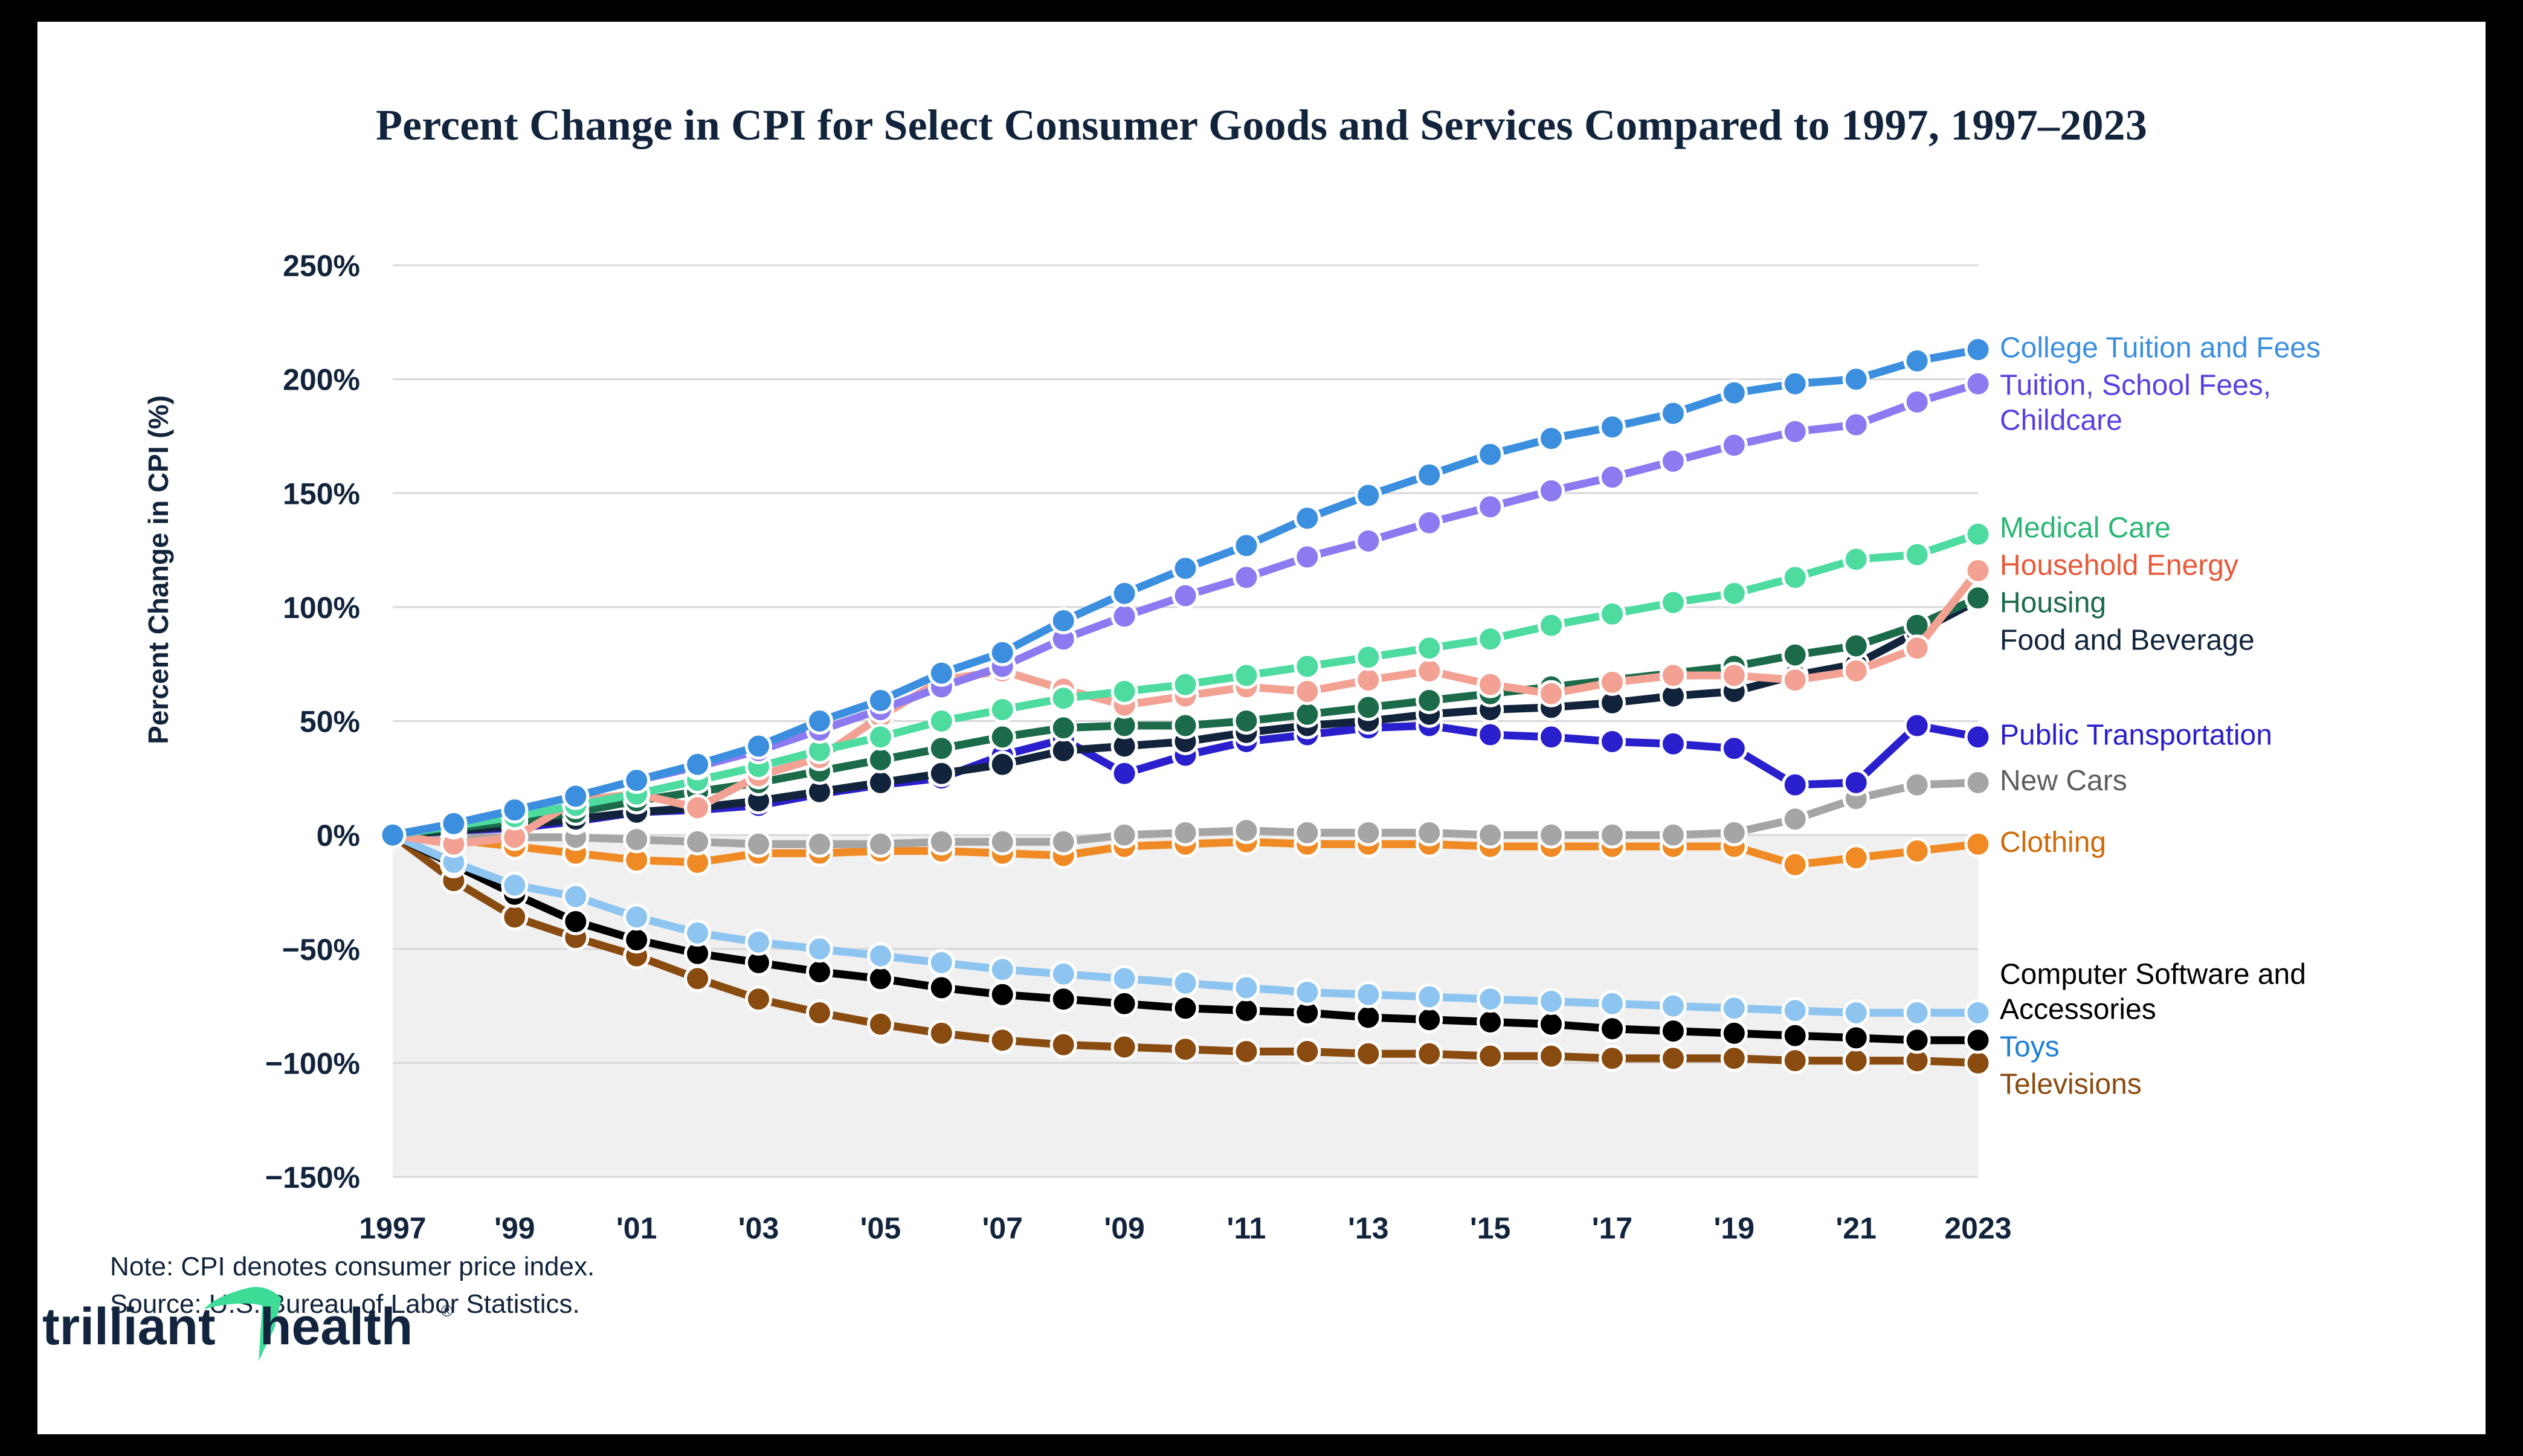 The image size is (2523, 1456). Describe the element at coordinates (758, 1228) in the screenshot. I see `x-axis-tick-label: '03` at that location.